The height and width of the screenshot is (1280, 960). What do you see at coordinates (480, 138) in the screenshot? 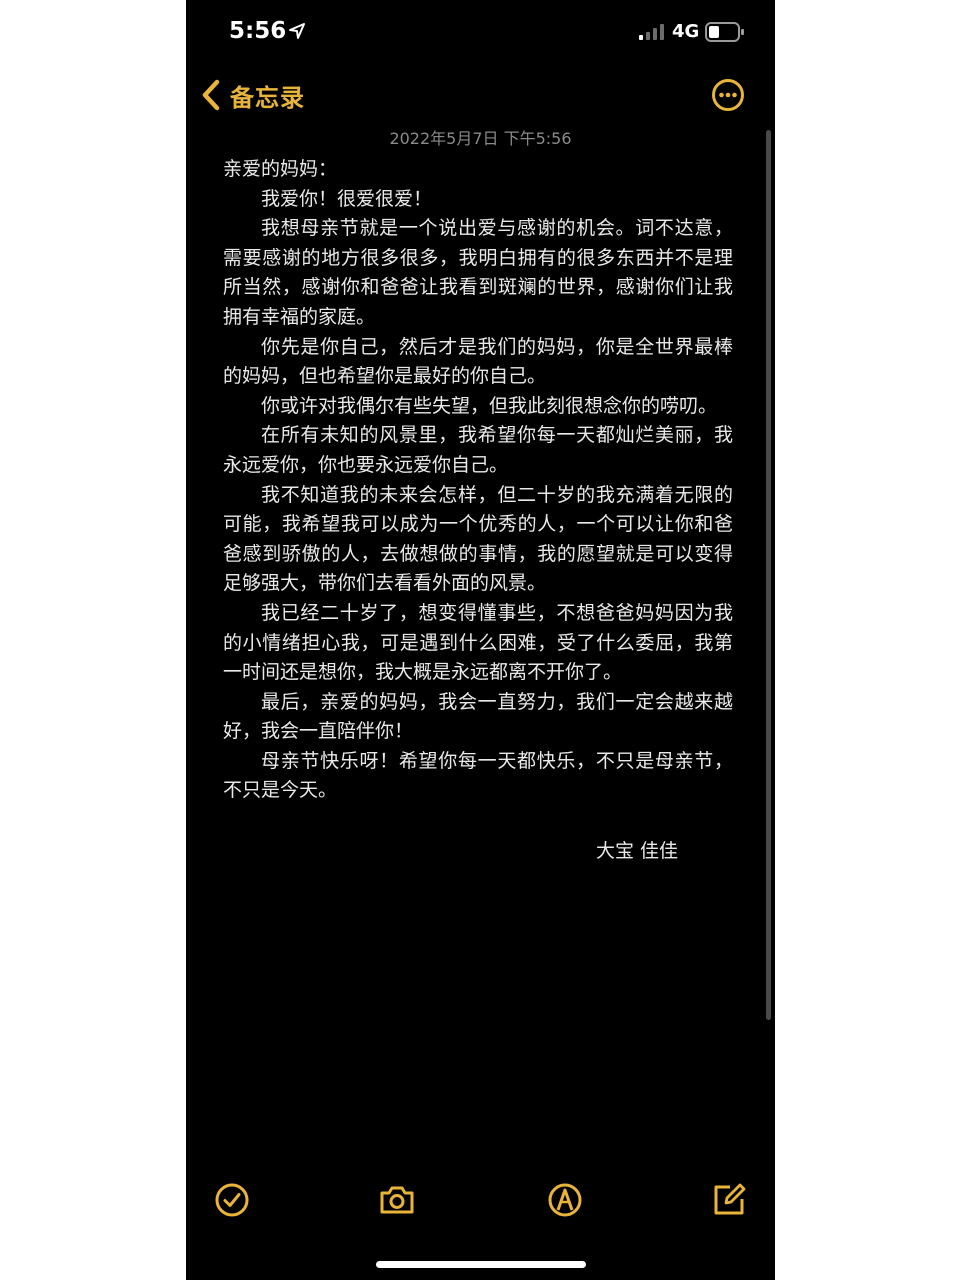
I see `note-date: 2022年5月7日 下午5:56` at bounding box center [480, 138].